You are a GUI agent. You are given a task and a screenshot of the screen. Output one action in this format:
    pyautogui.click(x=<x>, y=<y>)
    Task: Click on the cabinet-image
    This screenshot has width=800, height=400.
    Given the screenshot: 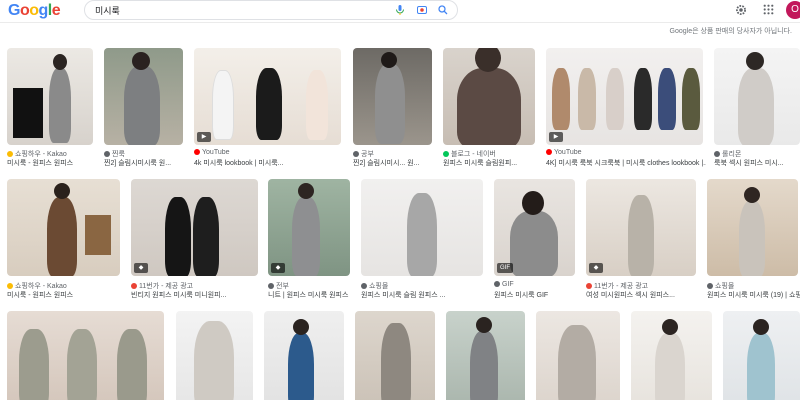 What is the action you would take?
    pyautogui.click(x=98, y=235)
    